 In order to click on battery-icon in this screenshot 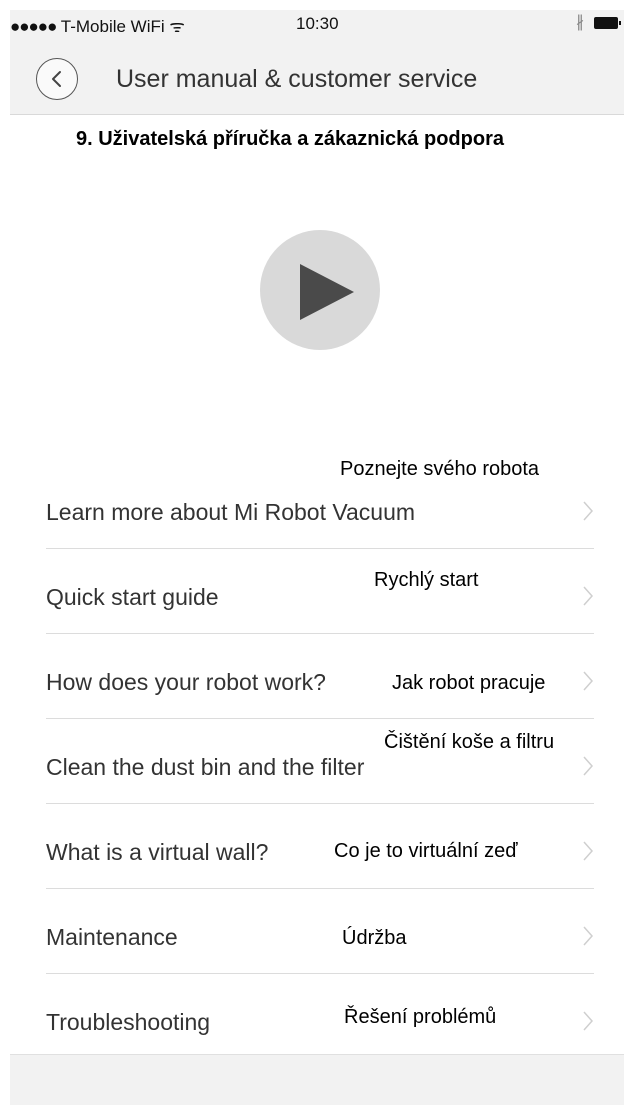, I will do `click(607, 23)`.